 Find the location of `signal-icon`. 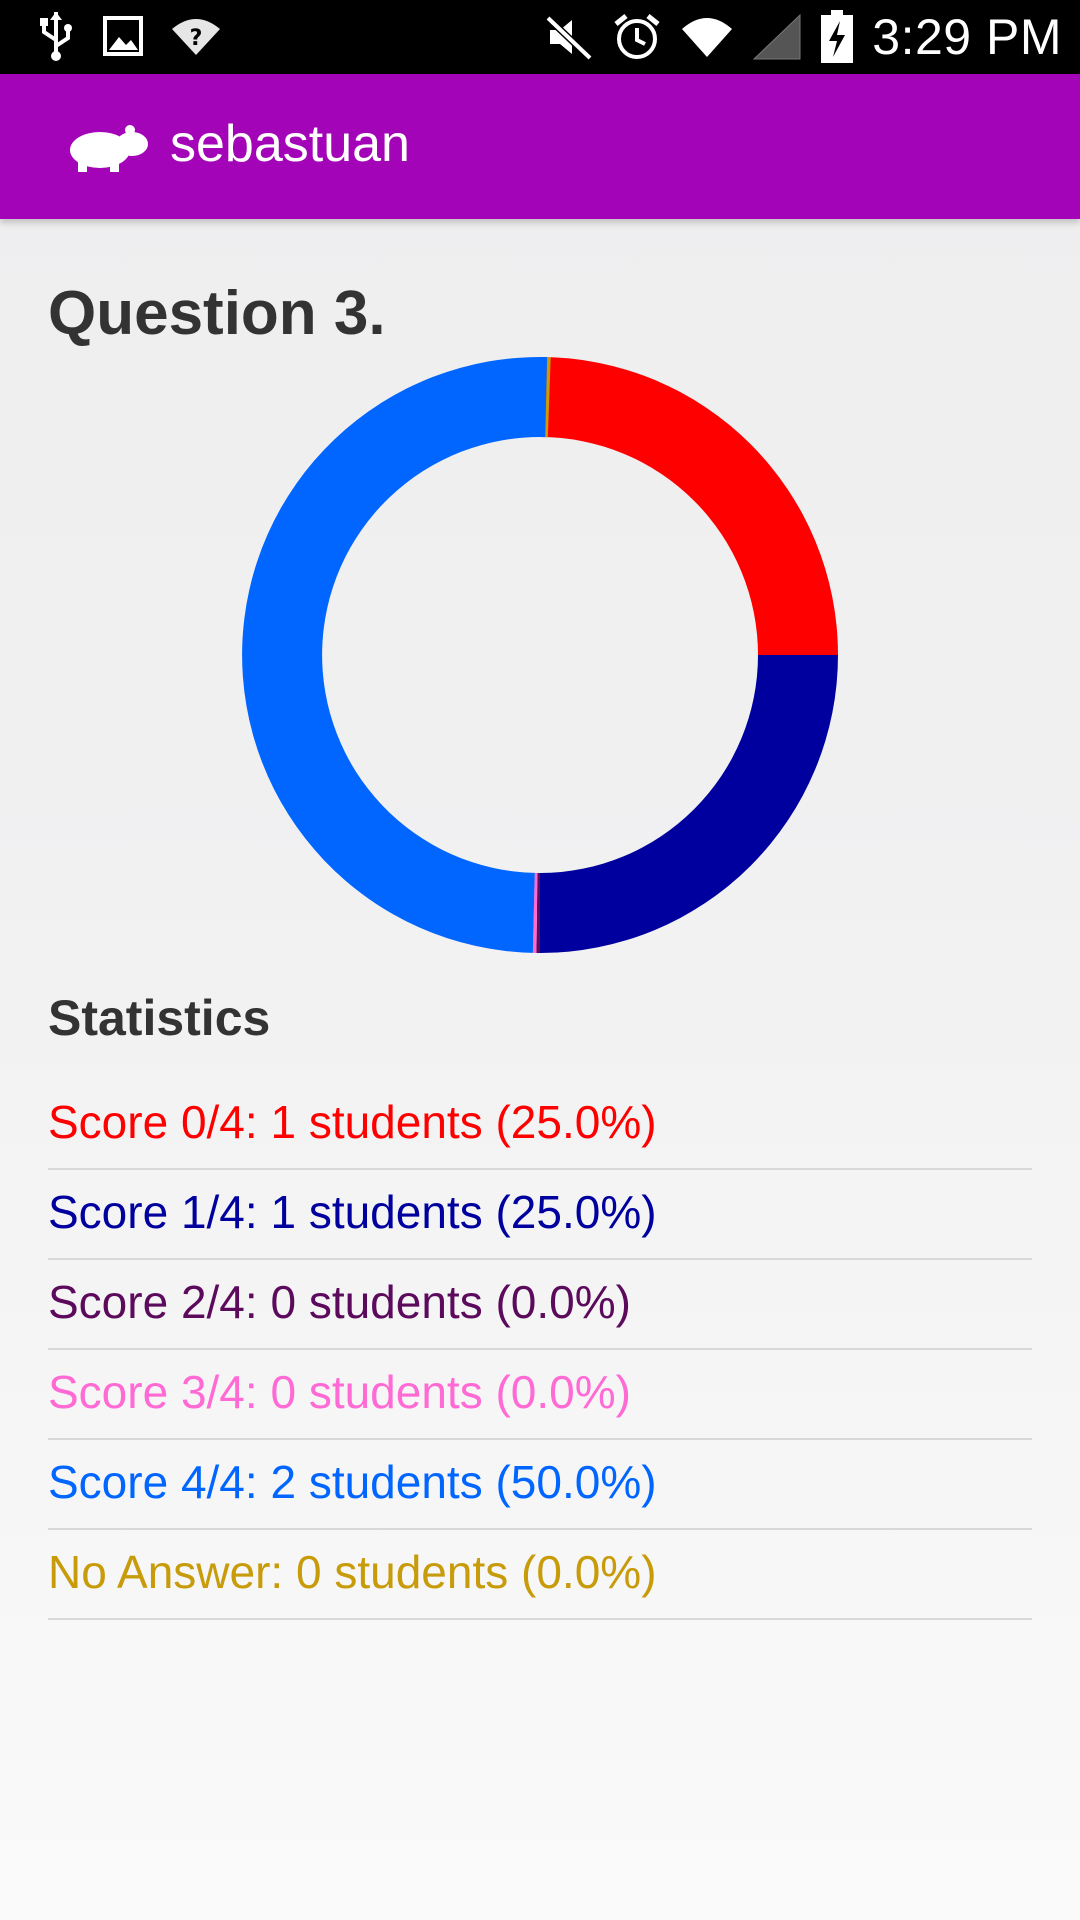

signal-icon is located at coordinates (777, 37).